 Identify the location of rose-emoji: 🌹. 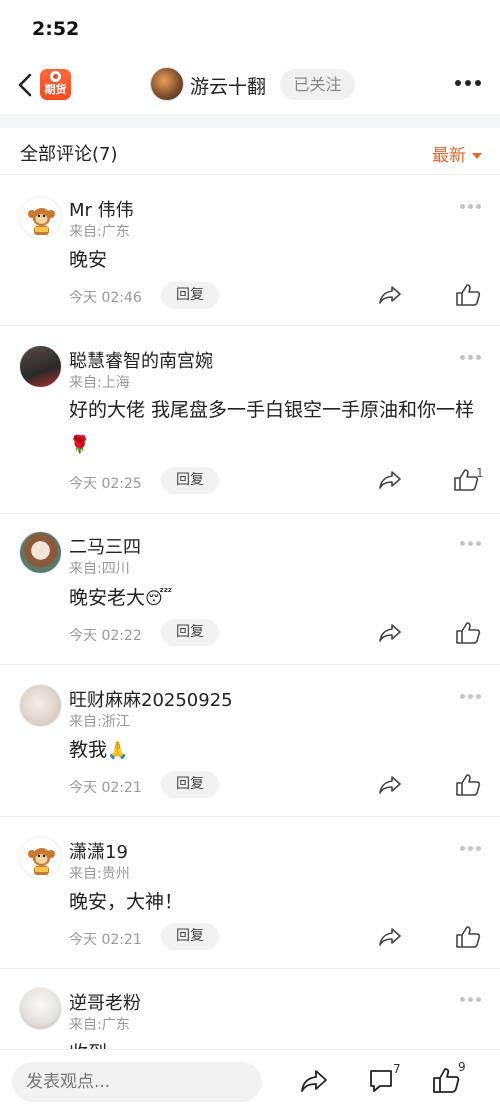
(80, 444).